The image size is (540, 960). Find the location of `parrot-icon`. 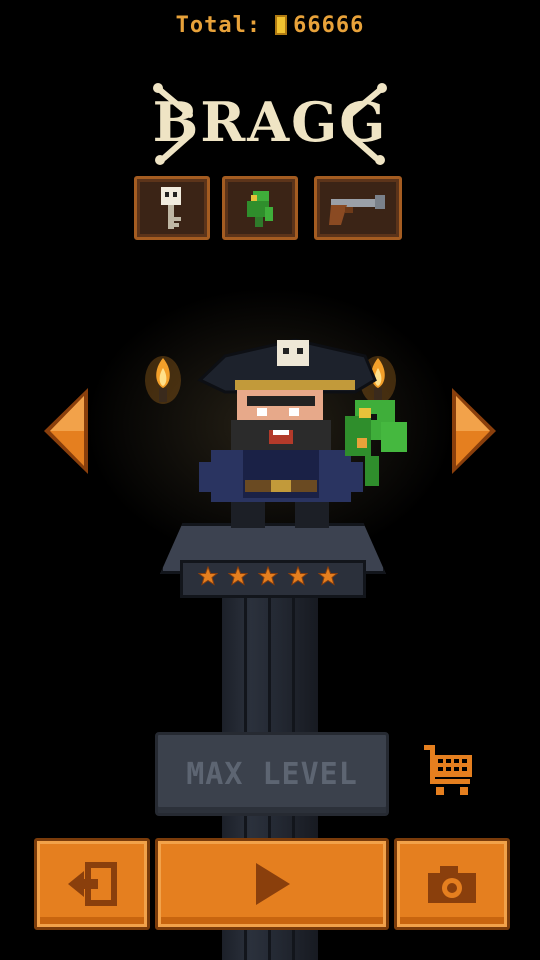

parrot-icon is located at coordinates (260, 209).